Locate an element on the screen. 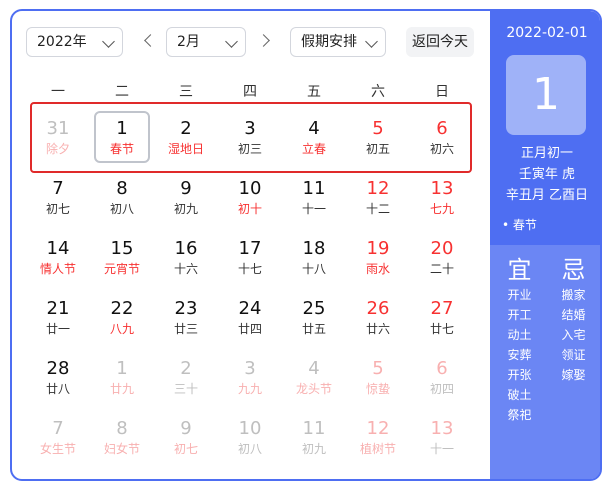  day-lunar-label: 初十 is located at coordinates (249, 209).